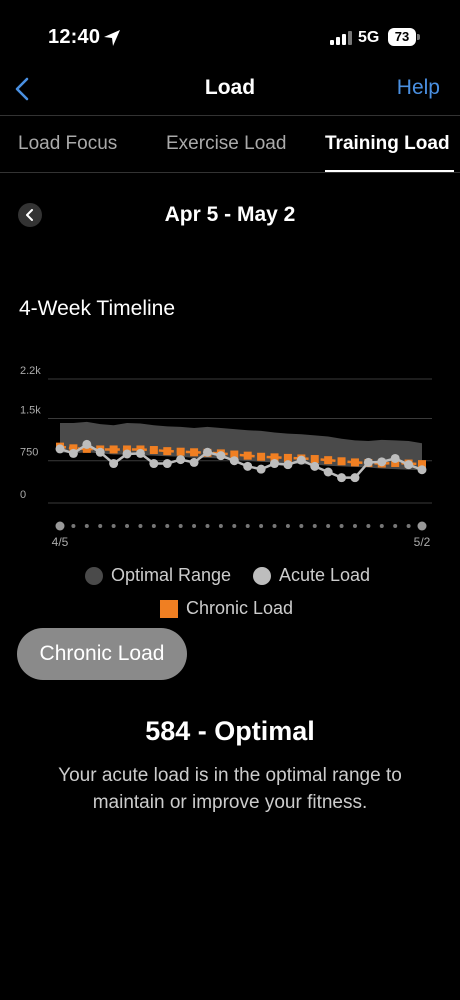  I want to click on status-time: 12:40, so click(74, 37).